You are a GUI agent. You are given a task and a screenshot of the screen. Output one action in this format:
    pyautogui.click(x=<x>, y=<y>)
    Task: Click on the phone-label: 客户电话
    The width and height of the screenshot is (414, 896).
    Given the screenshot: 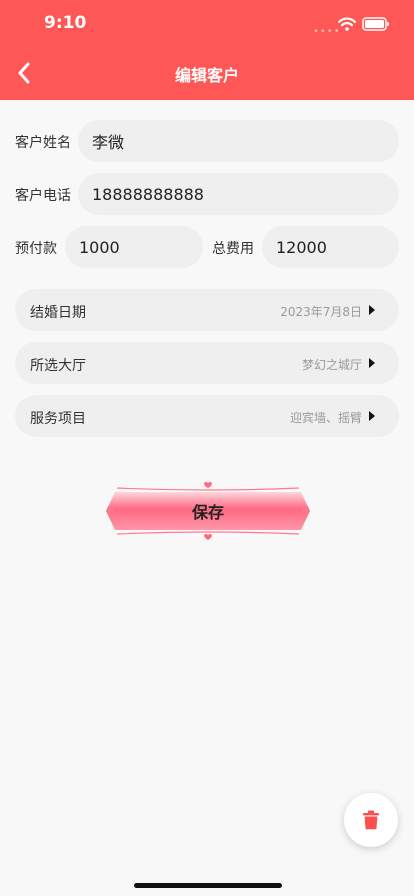 What is the action you would take?
    pyautogui.click(x=43, y=196)
    